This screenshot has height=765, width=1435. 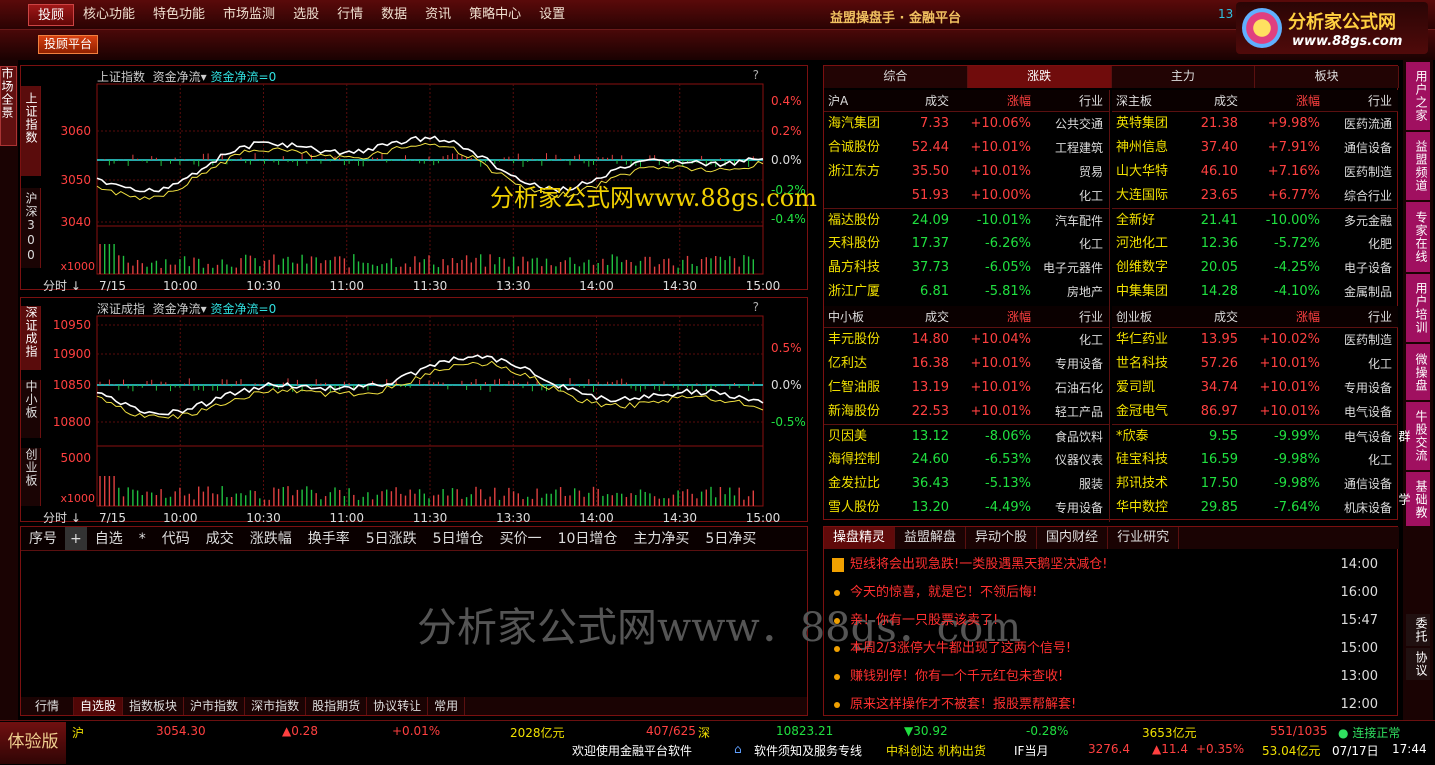 What do you see at coordinates (48, 706) in the screenshot?
I see `watchlist-tab-0: 行情` at bounding box center [48, 706].